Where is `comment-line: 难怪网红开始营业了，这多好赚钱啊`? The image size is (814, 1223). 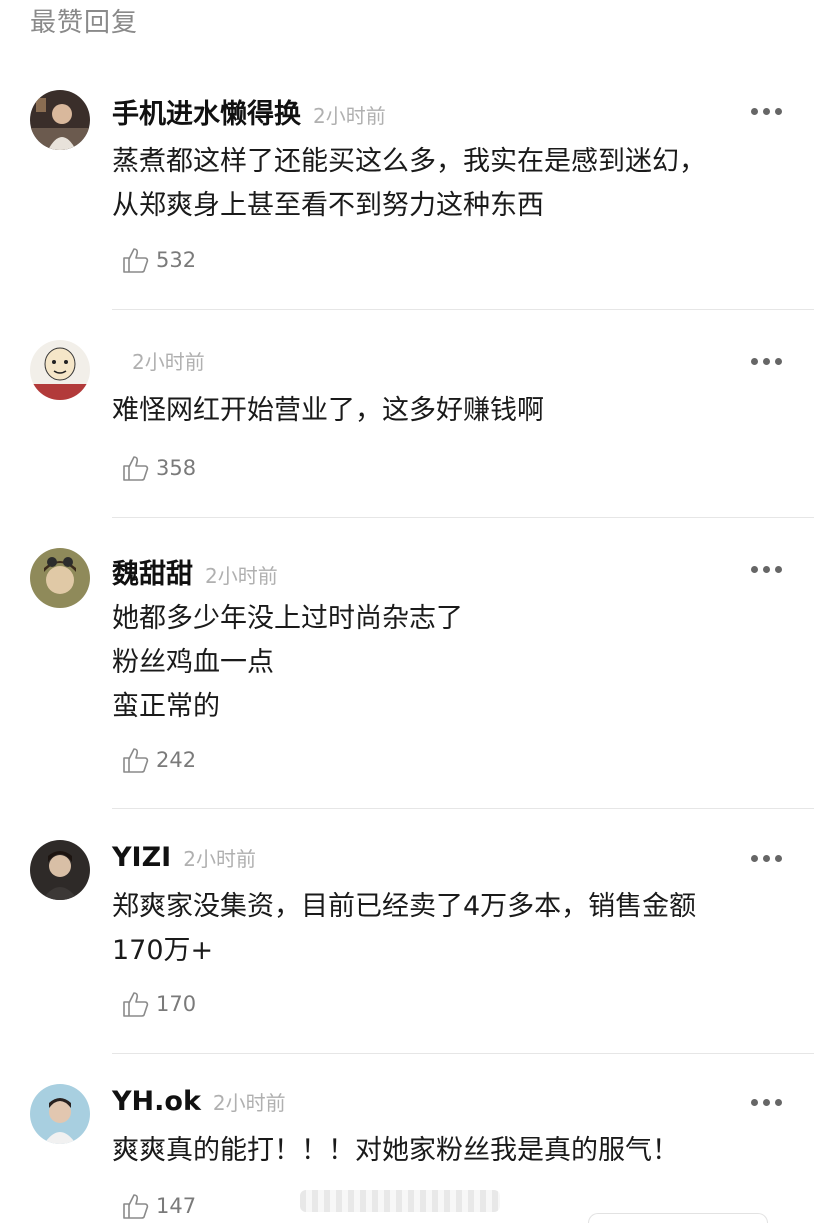 comment-line: 难怪网红开始营业了，这多好赚钱啊 is located at coordinates (328, 410).